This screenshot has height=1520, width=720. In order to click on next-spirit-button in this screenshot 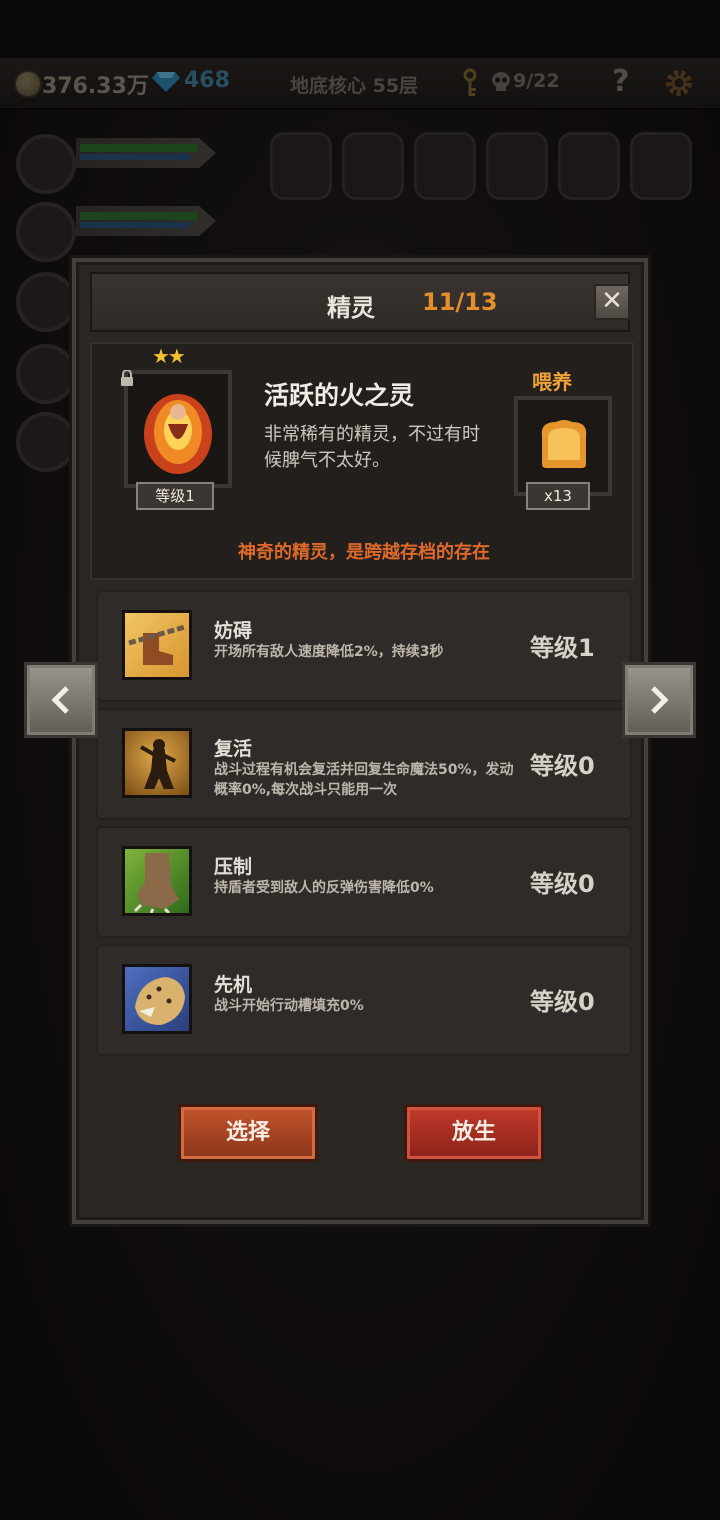, I will do `click(659, 700)`.